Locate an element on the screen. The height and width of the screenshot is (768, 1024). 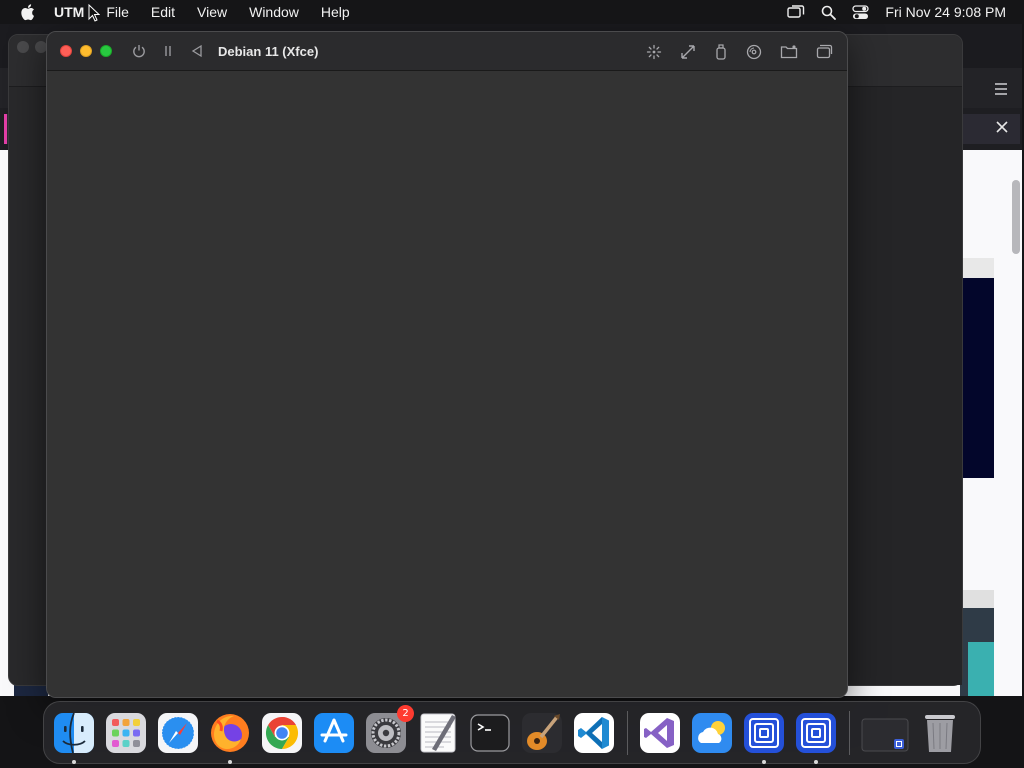
menu-edit: Edit is located at coordinates (163, 12).